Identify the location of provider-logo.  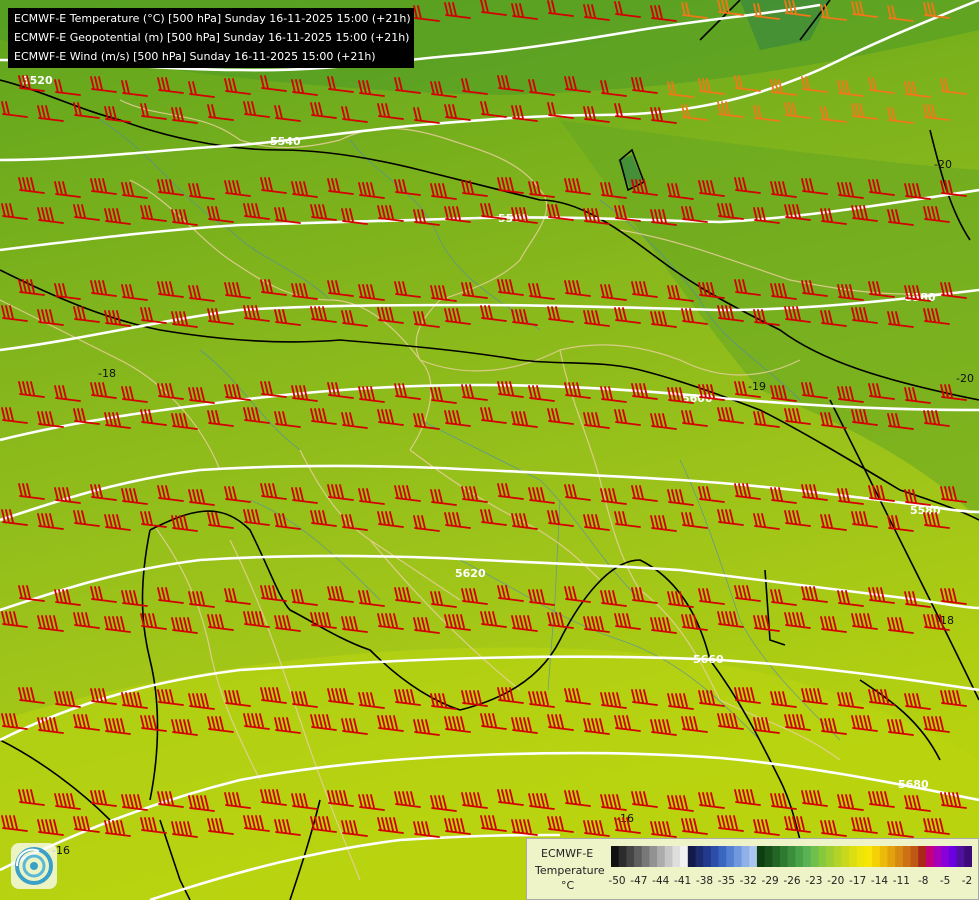
(34, 866).